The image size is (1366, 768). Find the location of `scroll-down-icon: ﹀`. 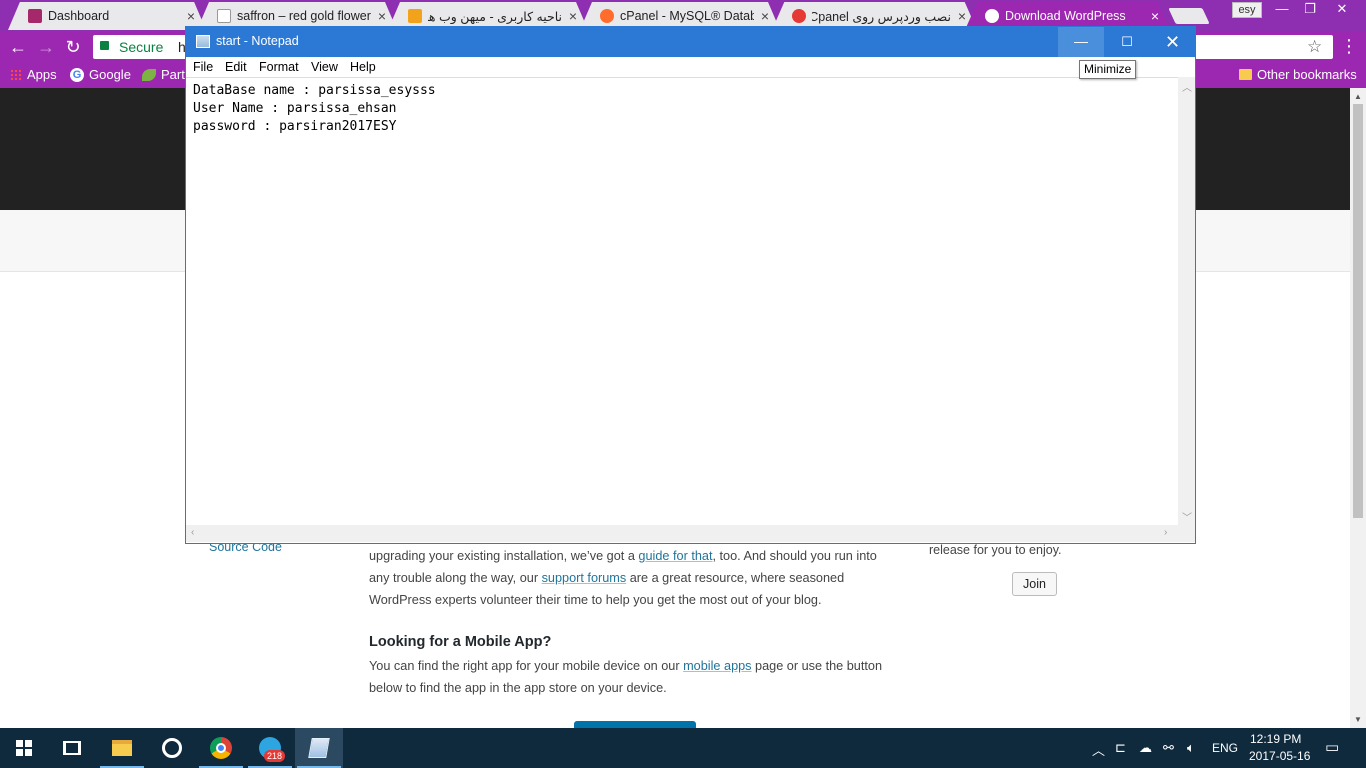

scroll-down-icon: ﹀ is located at coordinates (1187, 516).